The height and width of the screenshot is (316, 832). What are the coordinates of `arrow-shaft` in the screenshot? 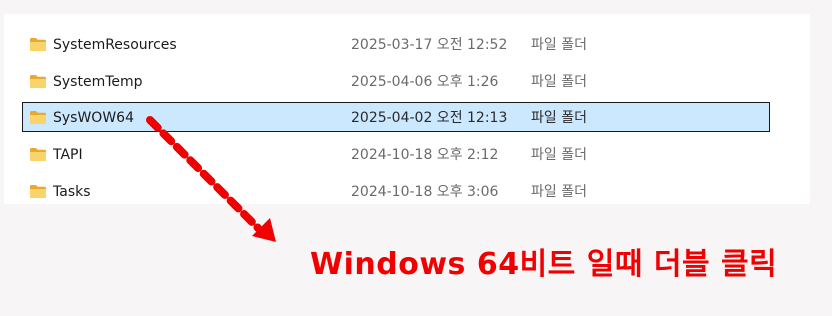 It's located at (204, 174).